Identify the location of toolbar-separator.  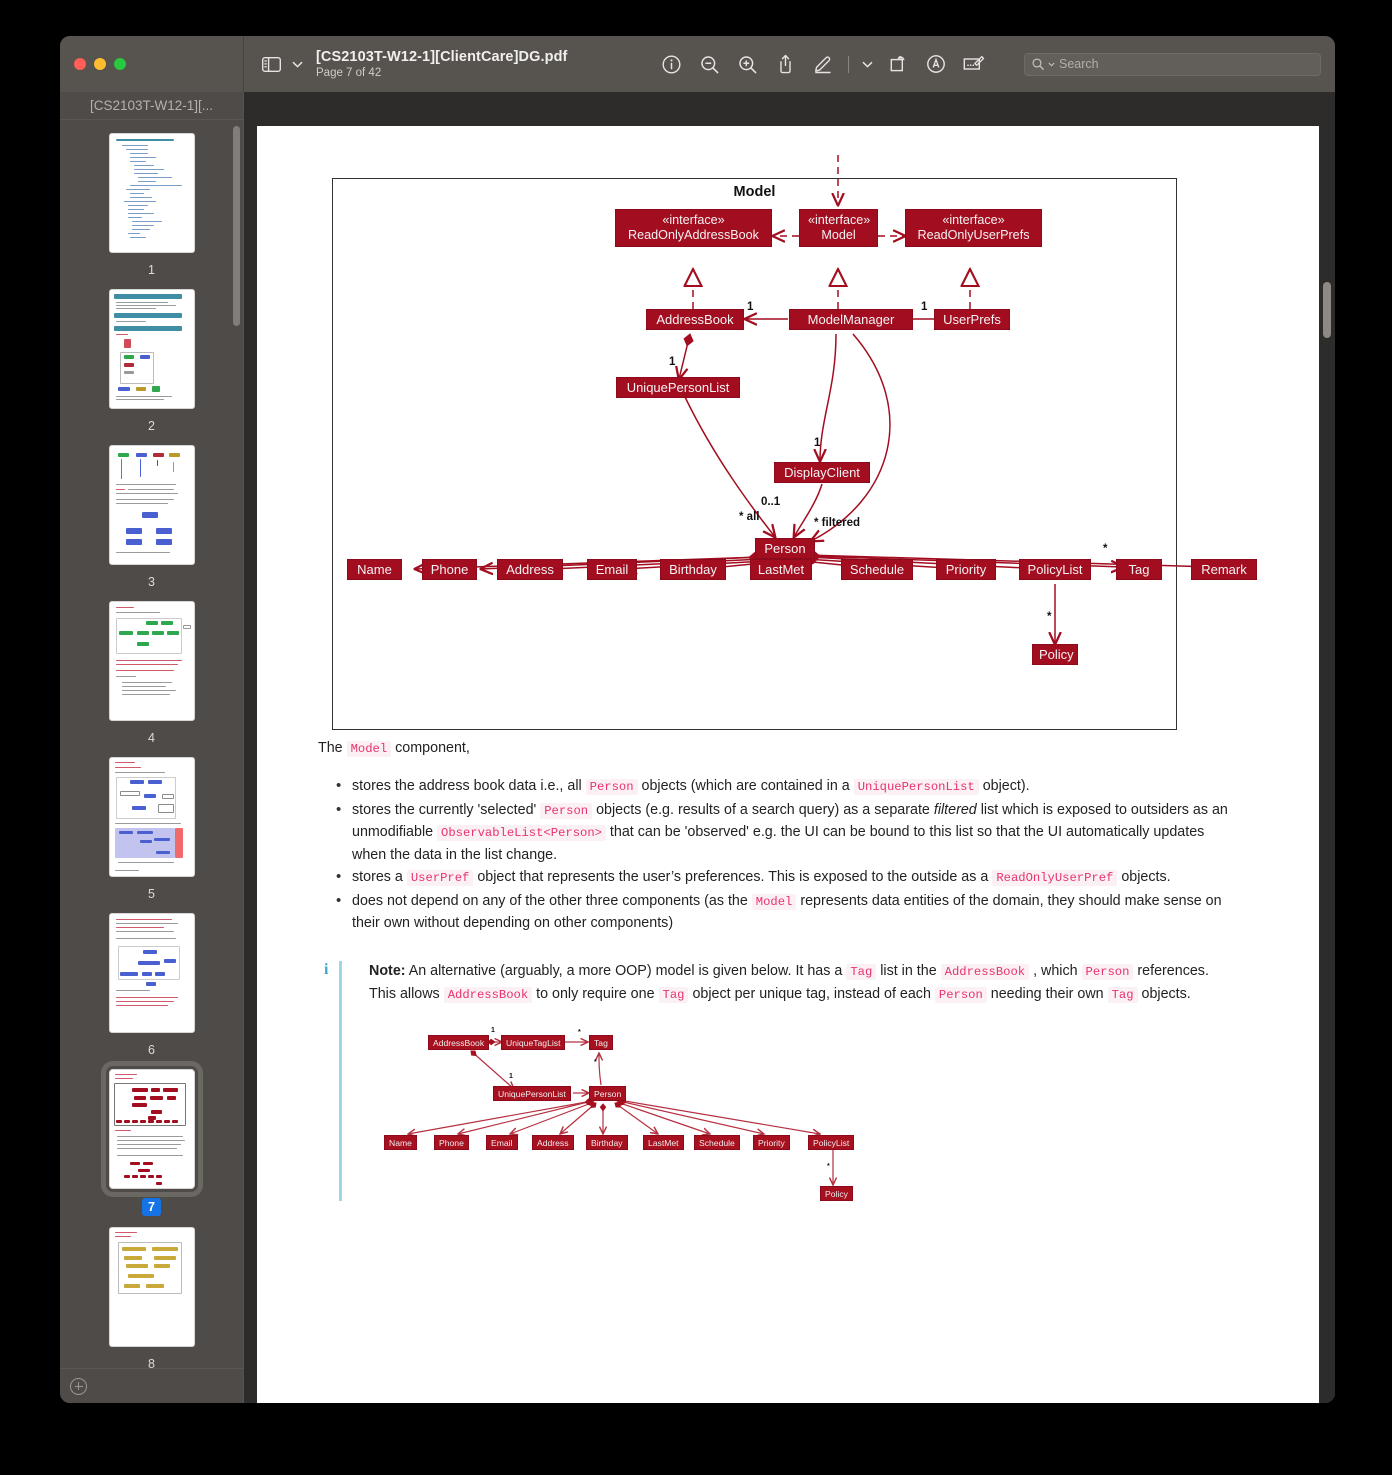
(848, 64).